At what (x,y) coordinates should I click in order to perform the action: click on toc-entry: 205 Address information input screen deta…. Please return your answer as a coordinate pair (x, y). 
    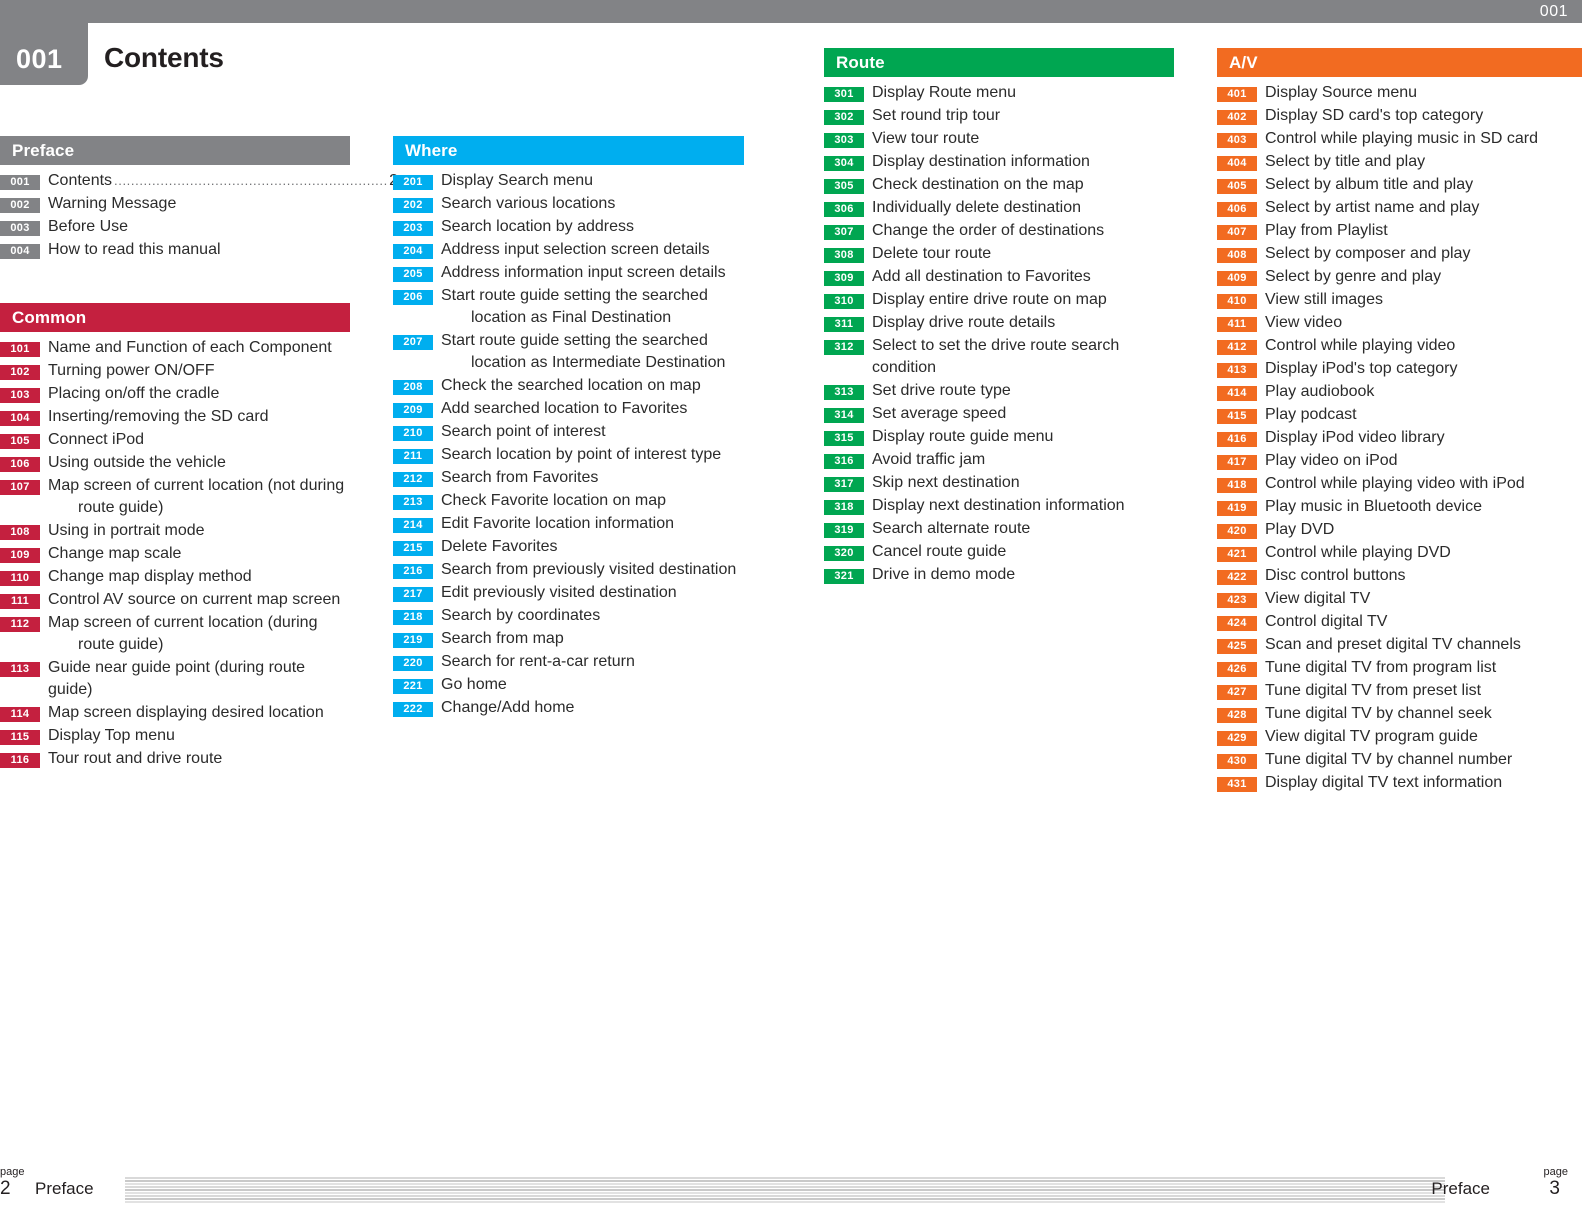
    Looking at the image, I should click on (568, 273).